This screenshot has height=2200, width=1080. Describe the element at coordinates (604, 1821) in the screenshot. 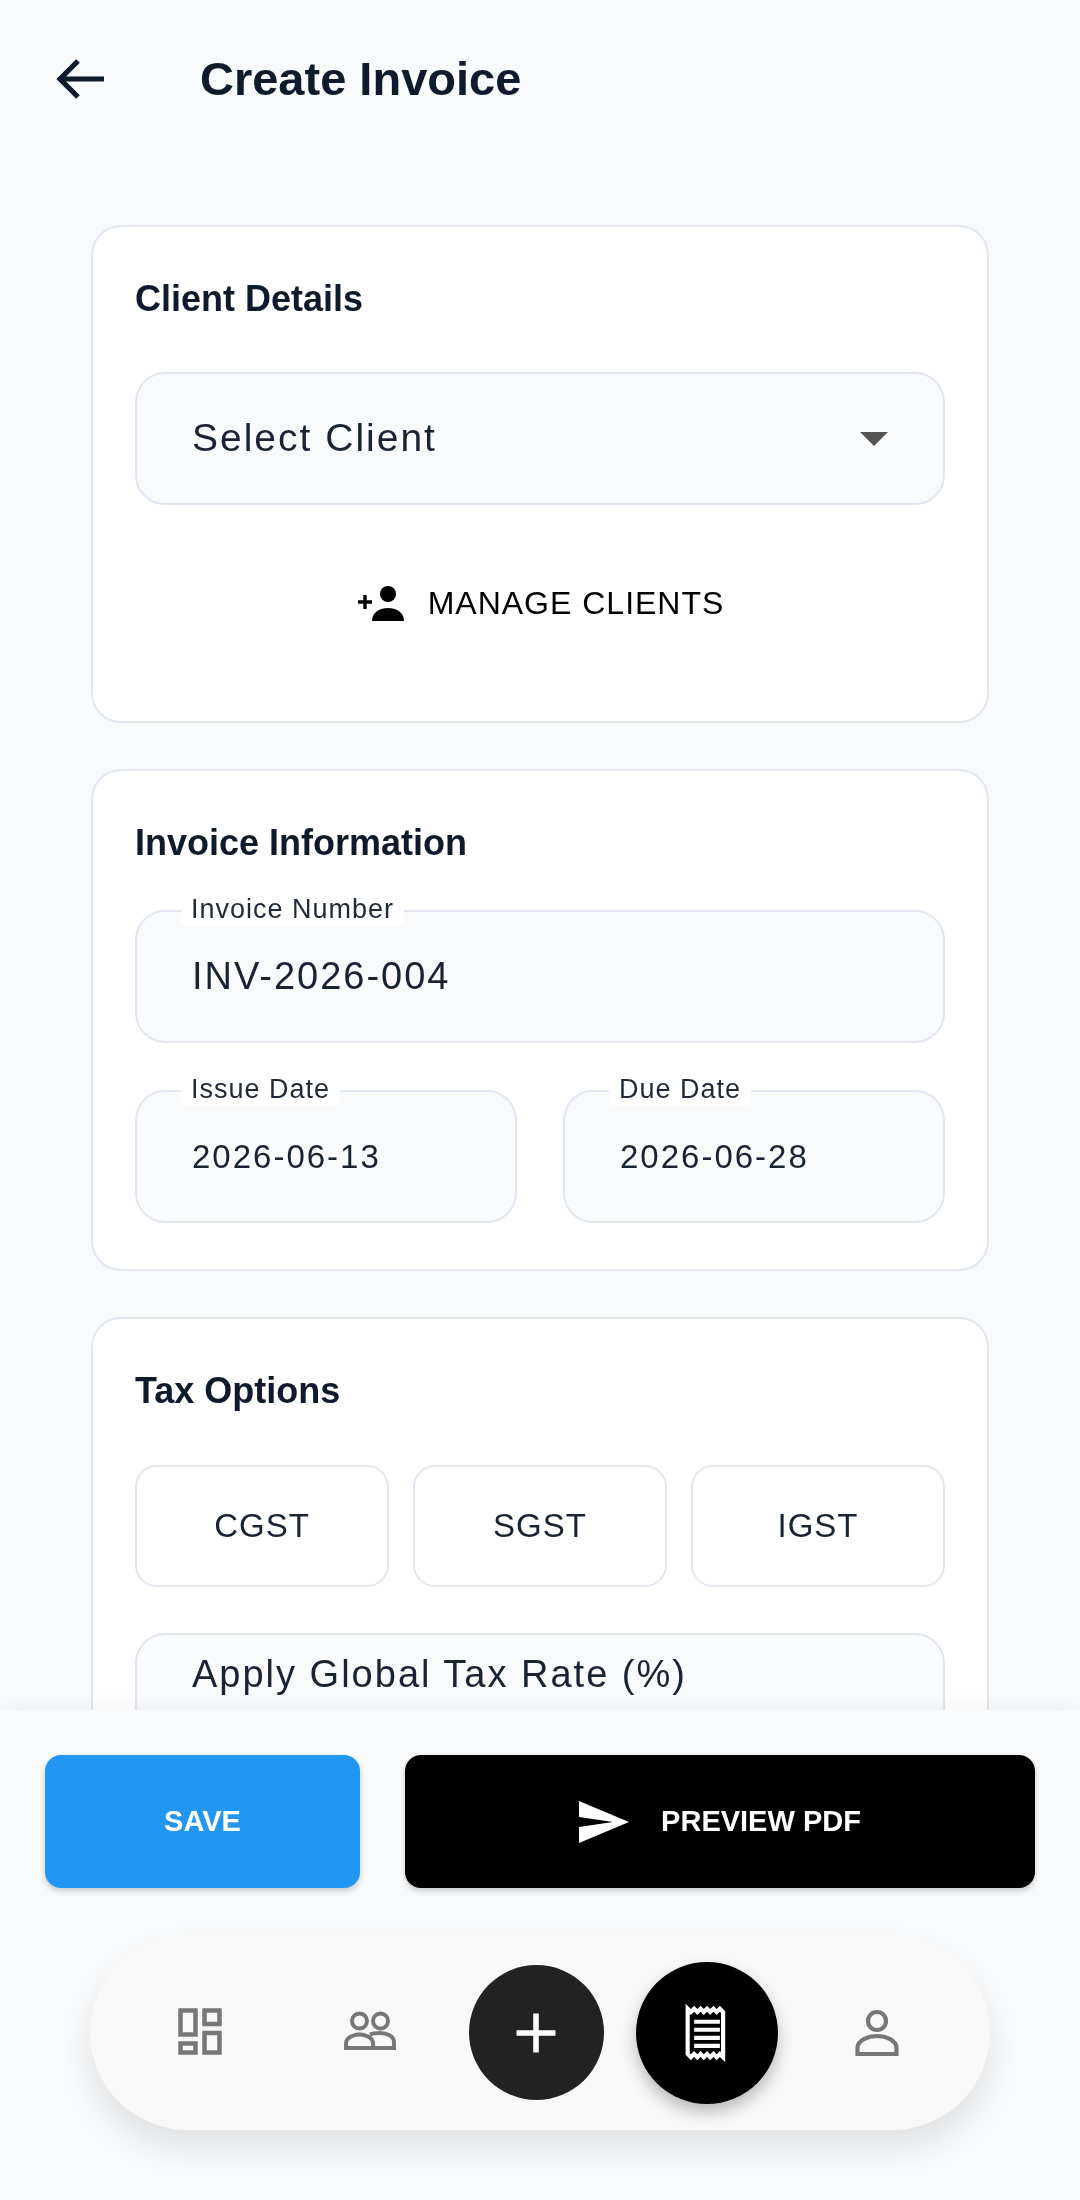

I see `send-icon` at that location.